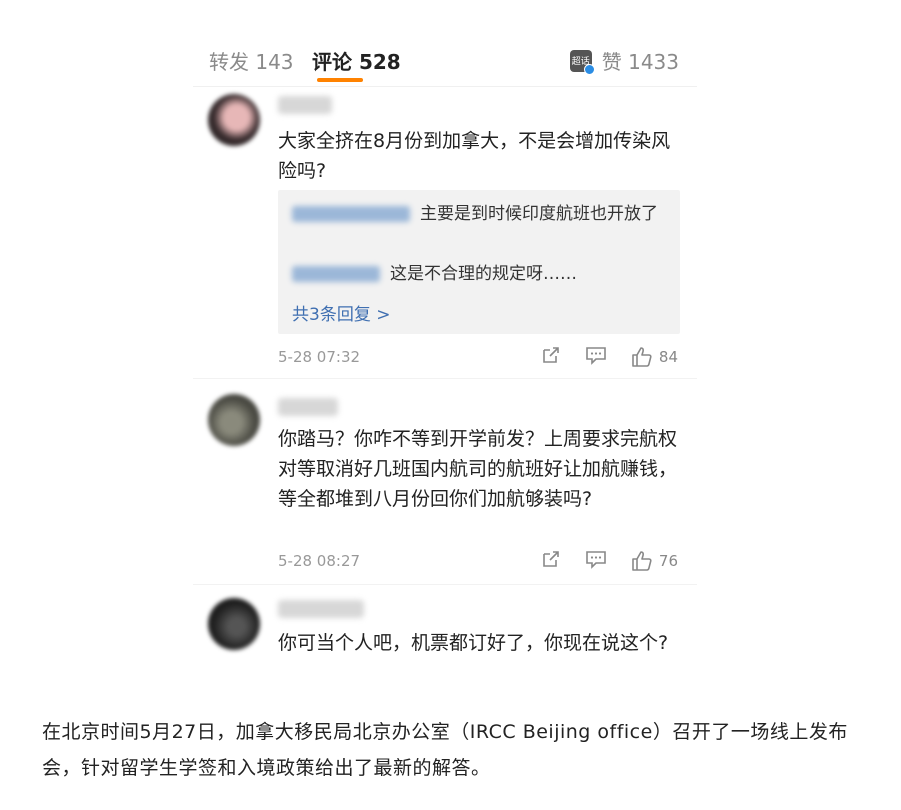 This screenshot has width=901, height=810. Describe the element at coordinates (589, 69) in the screenshot. I see `verified-icon` at that location.